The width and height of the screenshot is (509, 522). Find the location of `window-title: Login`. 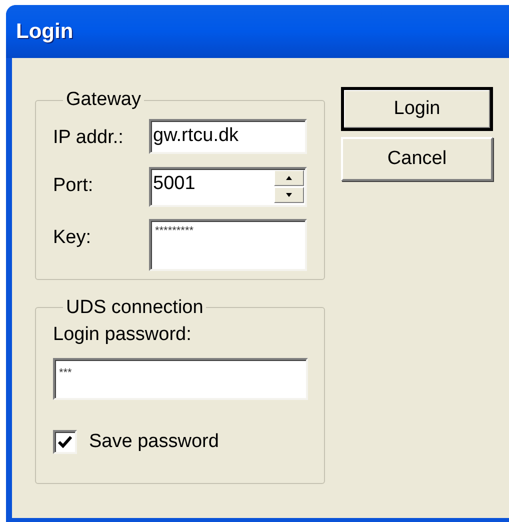

window-title: Login is located at coordinates (45, 31).